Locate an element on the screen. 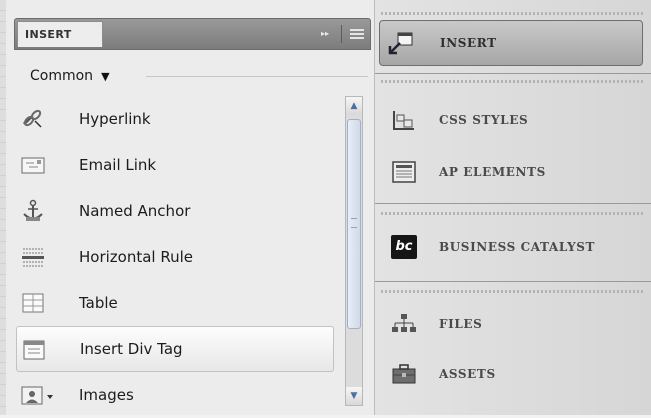 The width and height of the screenshot is (651, 418). item-label: Hyperlink is located at coordinates (115, 119).